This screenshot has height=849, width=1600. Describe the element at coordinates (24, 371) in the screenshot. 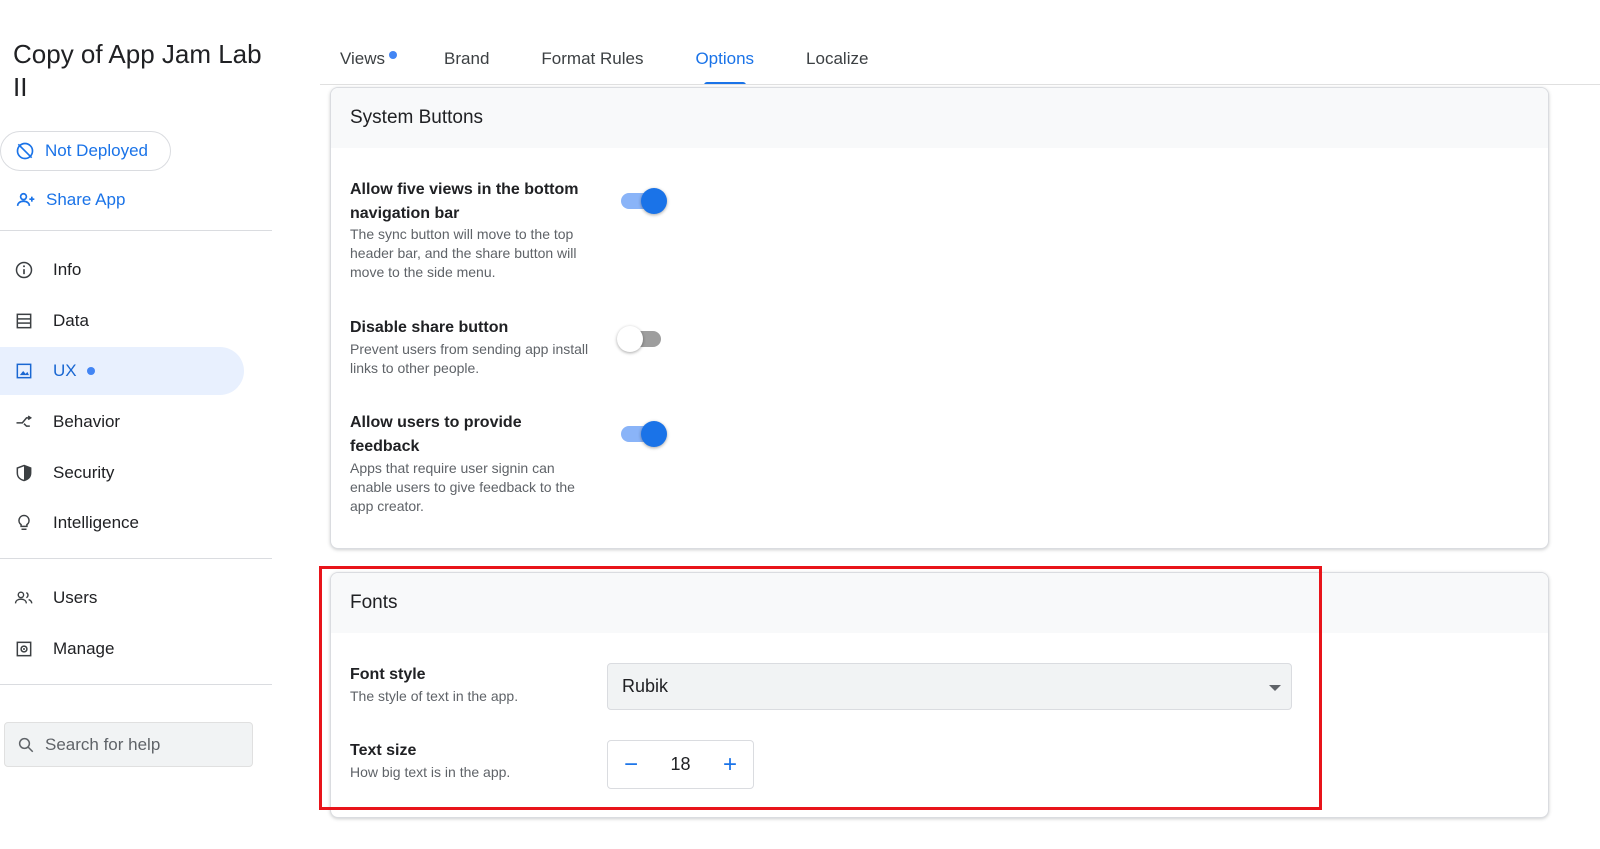

I see `image-icon` at that location.